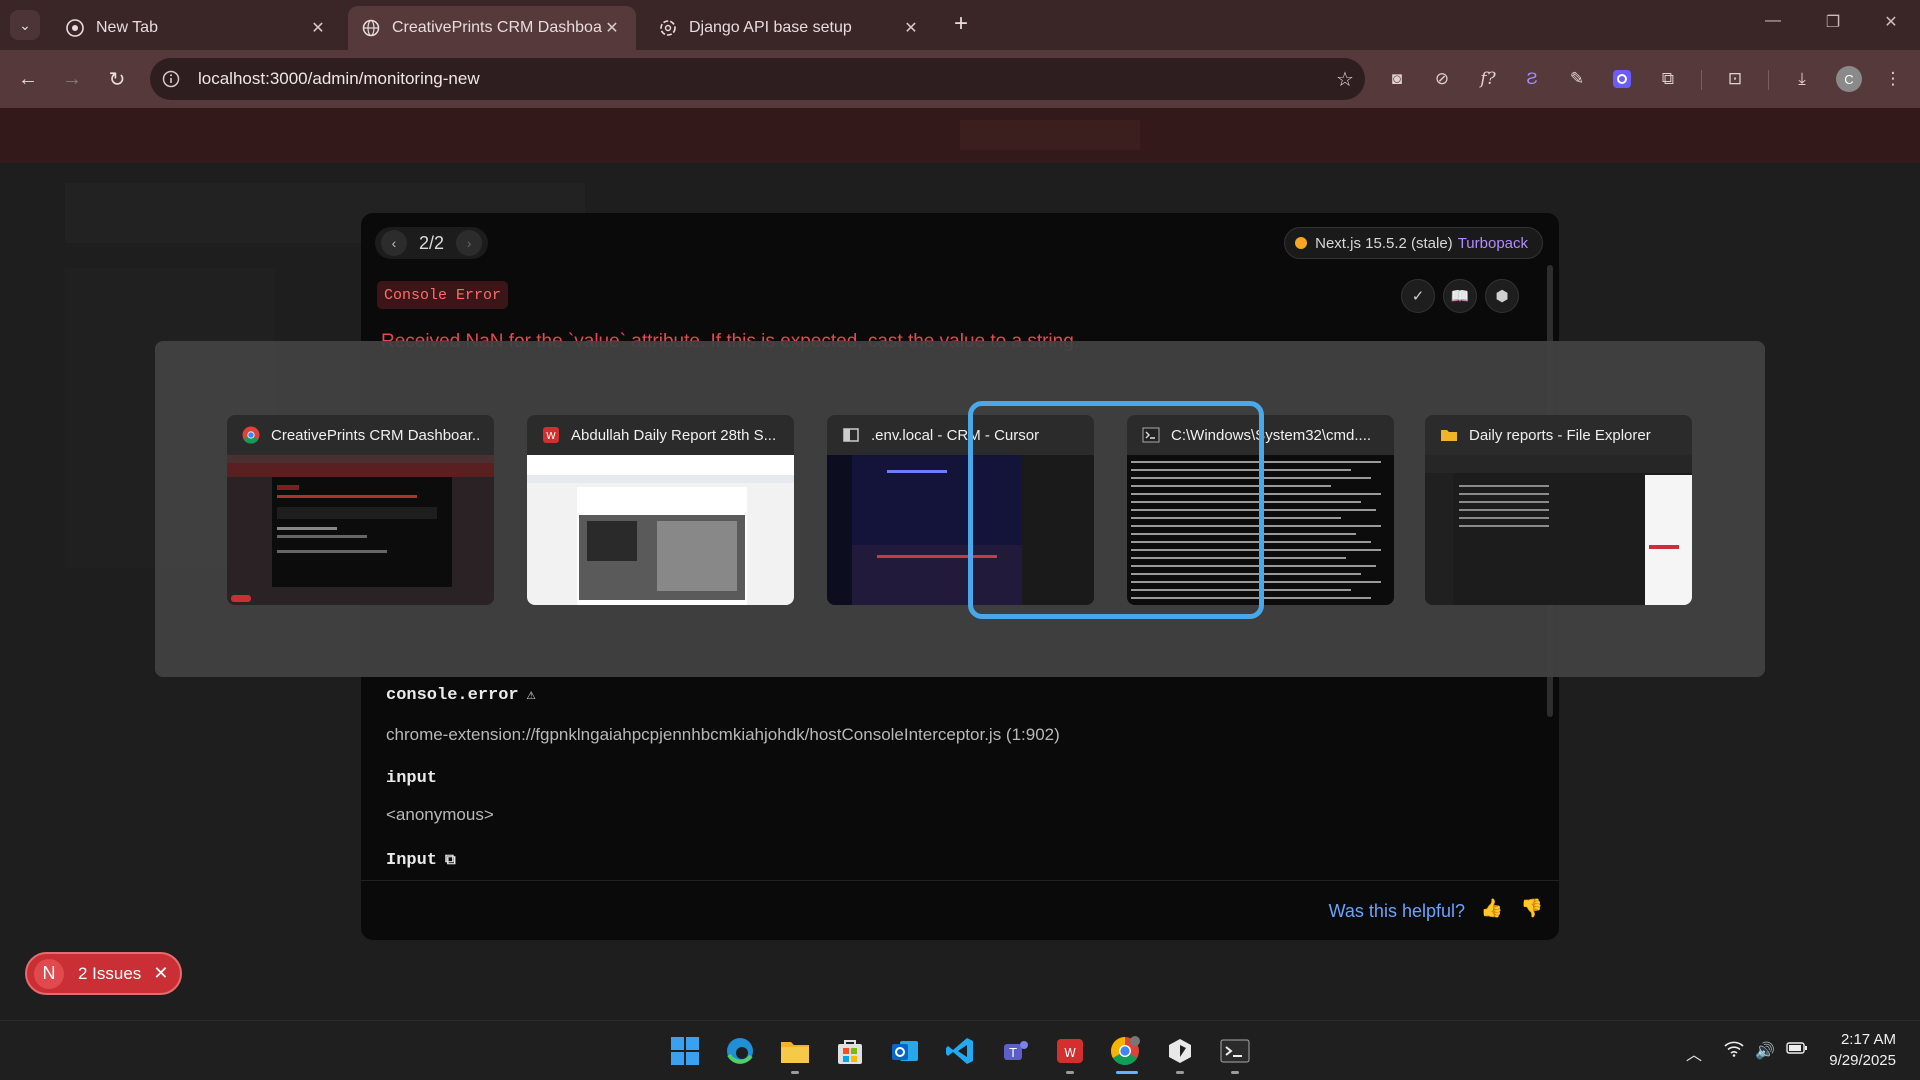 Image resolution: width=1920 pixels, height=1080 pixels. I want to click on issues-label: 2 Issues, so click(110, 973).